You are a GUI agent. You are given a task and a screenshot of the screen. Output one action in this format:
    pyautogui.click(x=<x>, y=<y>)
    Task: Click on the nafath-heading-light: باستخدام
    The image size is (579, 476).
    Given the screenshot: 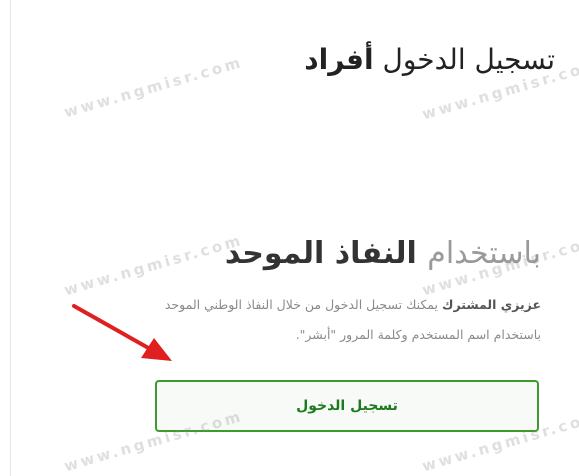 What is the action you would take?
    pyautogui.click(x=484, y=253)
    